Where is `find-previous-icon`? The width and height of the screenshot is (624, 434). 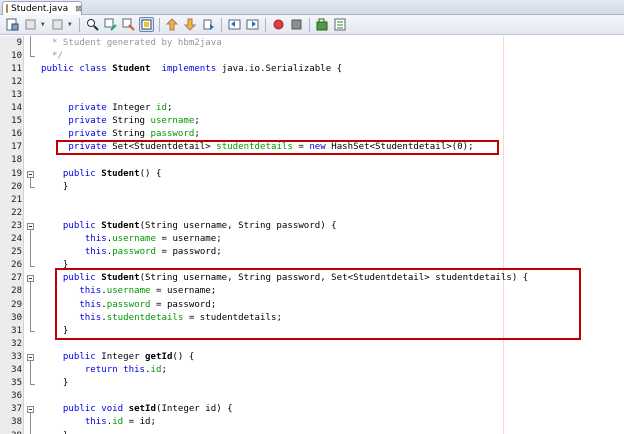
find-previous-icon is located at coordinates (110, 24).